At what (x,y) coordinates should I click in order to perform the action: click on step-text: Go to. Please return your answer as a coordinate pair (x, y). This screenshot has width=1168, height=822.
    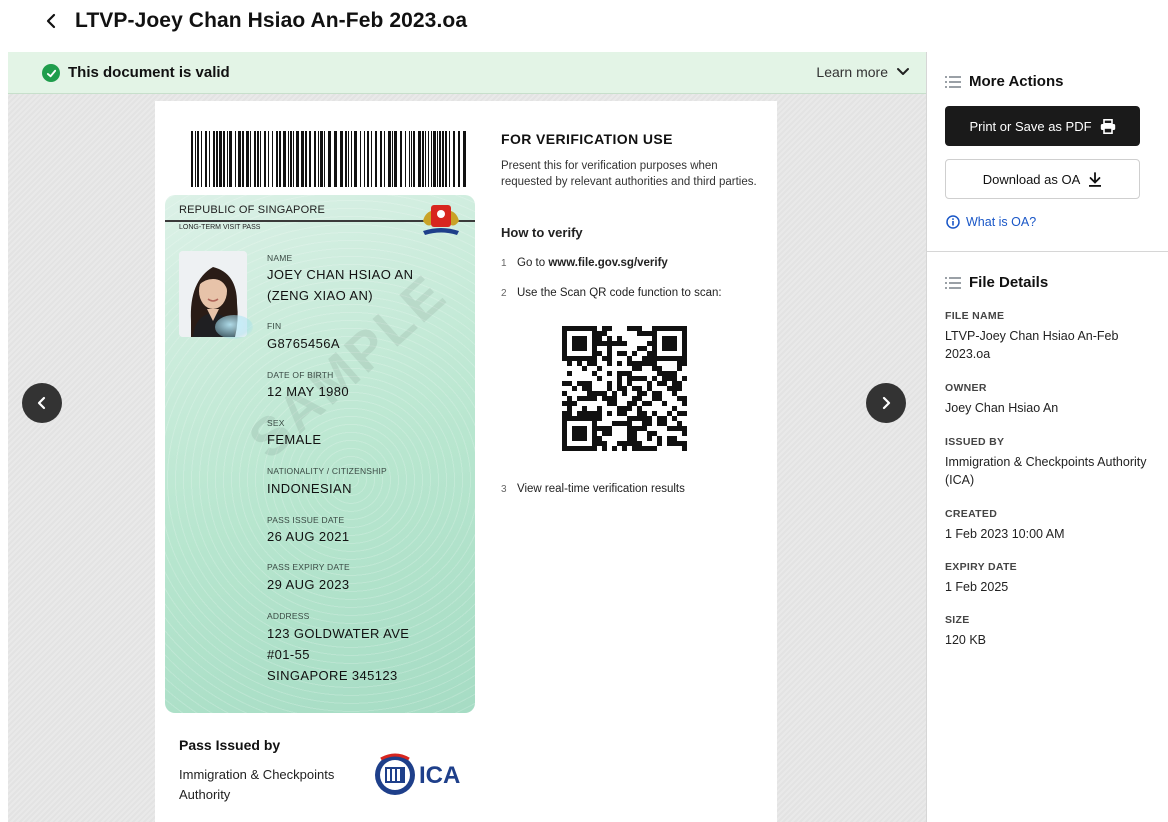
    Looking at the image, I should click on (533, 263).